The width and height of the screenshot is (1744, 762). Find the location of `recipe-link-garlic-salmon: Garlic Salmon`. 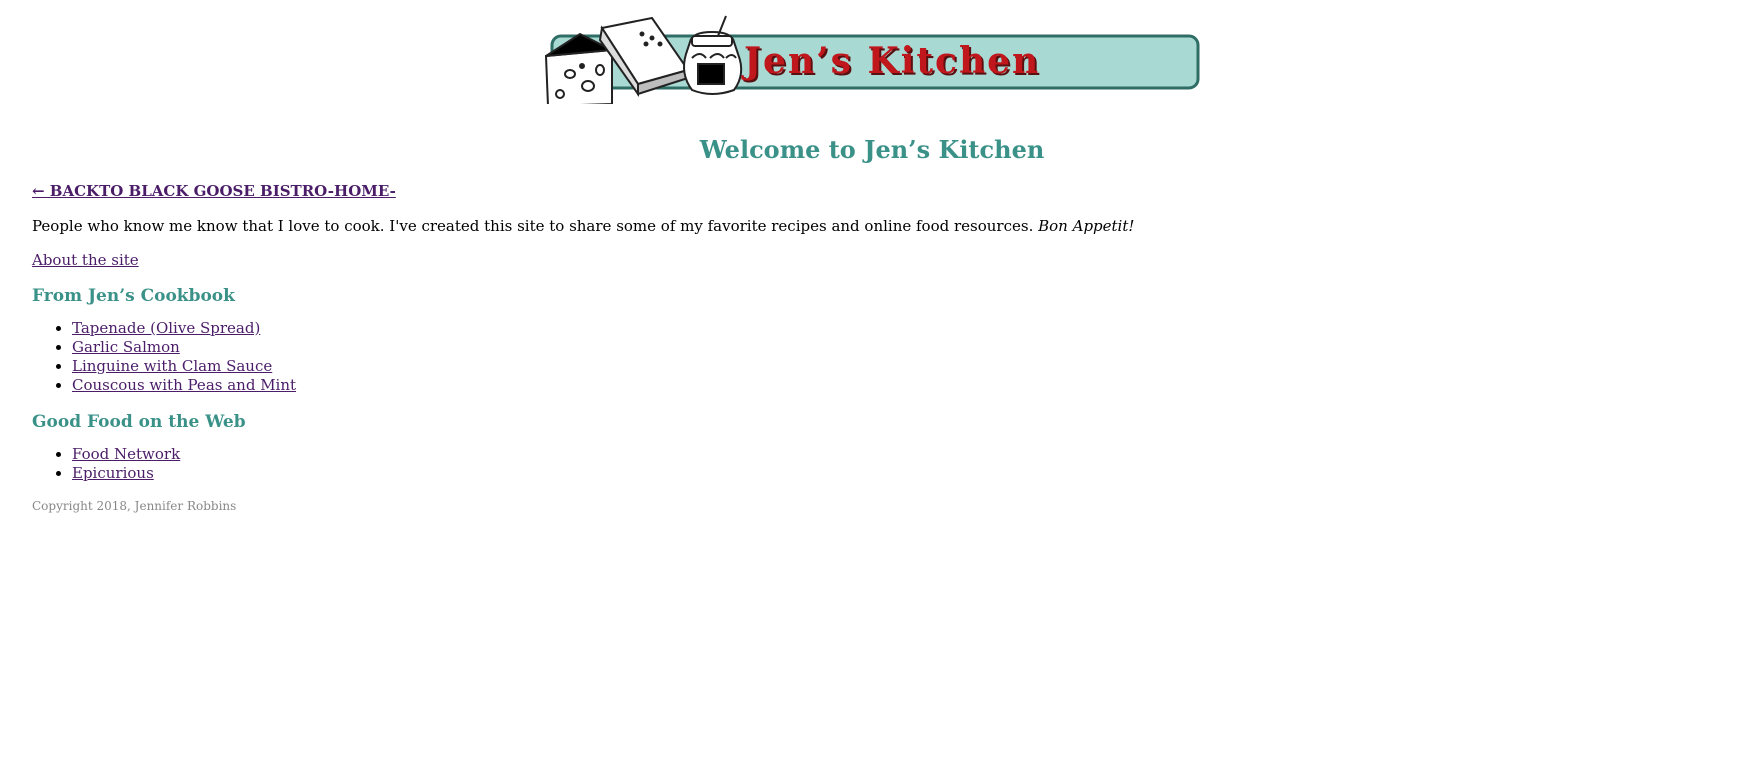

recipe-link-garlic-salmon: Garlic Salmon is located at coordinates (126, 347).